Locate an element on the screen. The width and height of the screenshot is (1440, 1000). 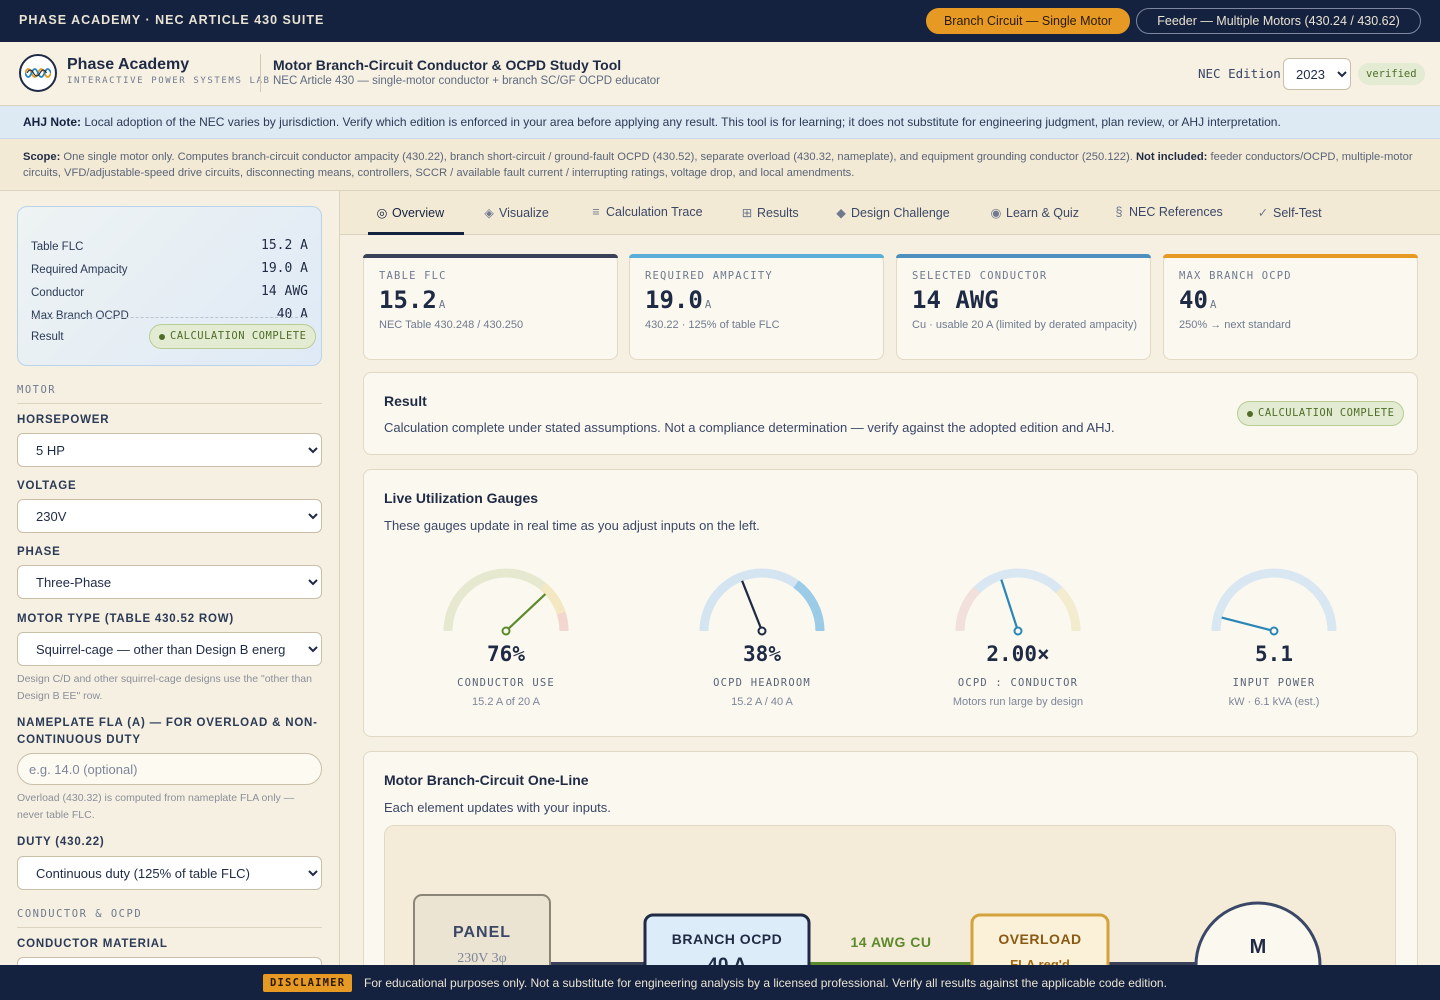
stat-number: 40 is located at coordinates (1193, 300).